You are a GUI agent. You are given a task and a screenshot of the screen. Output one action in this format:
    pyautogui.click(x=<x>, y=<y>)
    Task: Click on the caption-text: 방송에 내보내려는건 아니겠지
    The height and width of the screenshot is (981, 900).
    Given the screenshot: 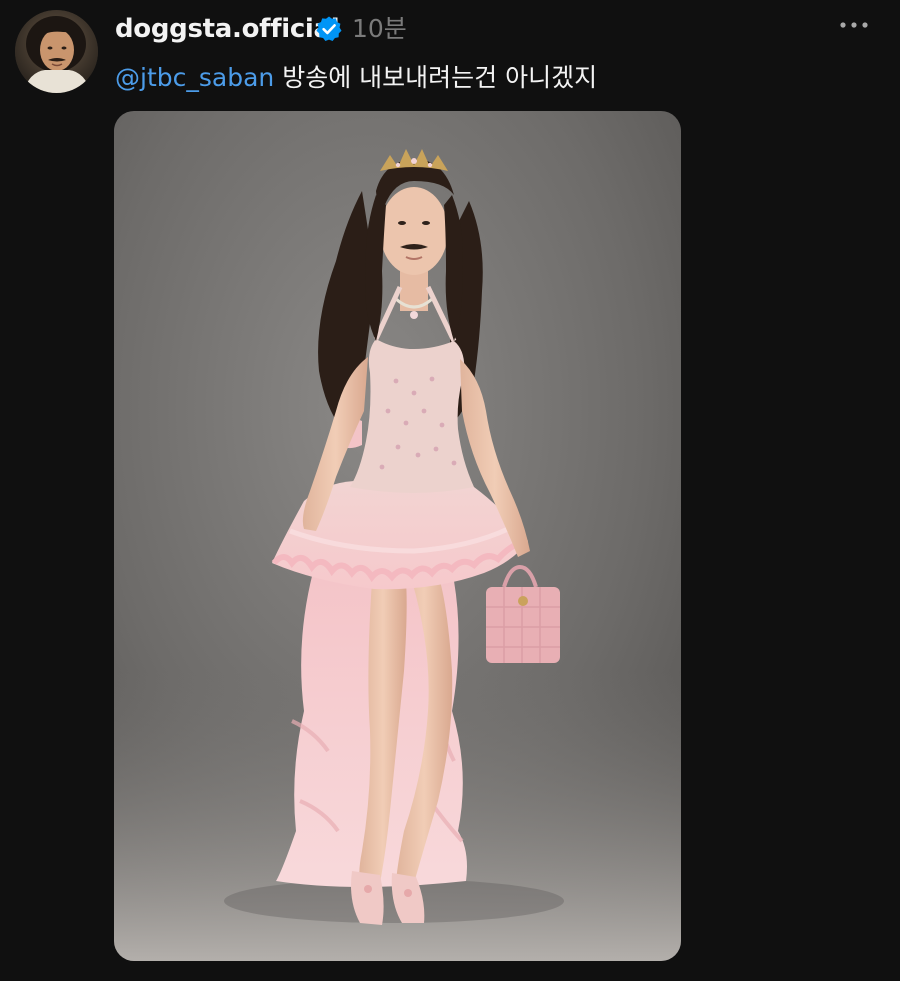 What is the action you would take?
    pyautogui.click(x=436, y=77)
    